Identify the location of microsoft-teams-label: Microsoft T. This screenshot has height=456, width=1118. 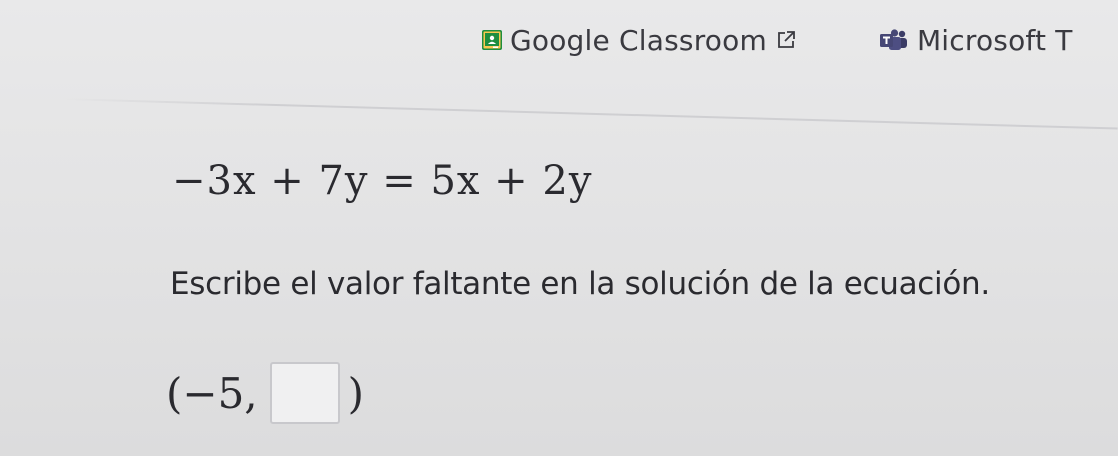
(994, 40).